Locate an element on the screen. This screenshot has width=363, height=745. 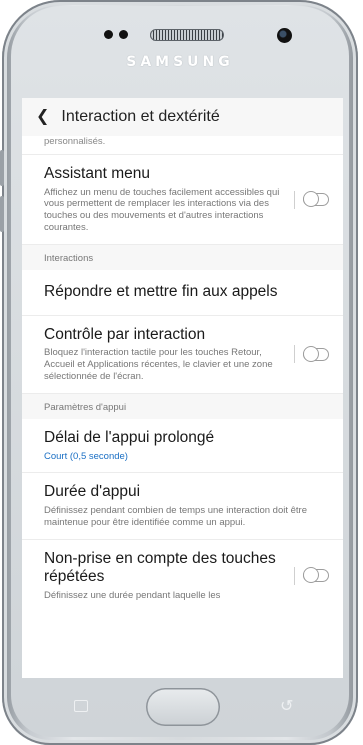
section-header-touch-settings: Paramètres d'appui is located at coordinates (182, 406).